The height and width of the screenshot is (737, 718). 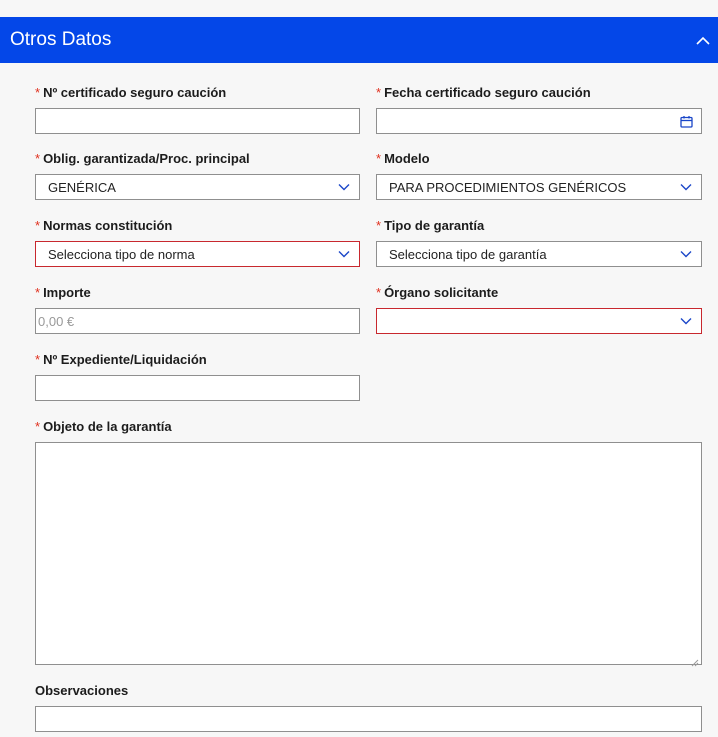 I want to click on certificado-input, so click(x=197, y=121).